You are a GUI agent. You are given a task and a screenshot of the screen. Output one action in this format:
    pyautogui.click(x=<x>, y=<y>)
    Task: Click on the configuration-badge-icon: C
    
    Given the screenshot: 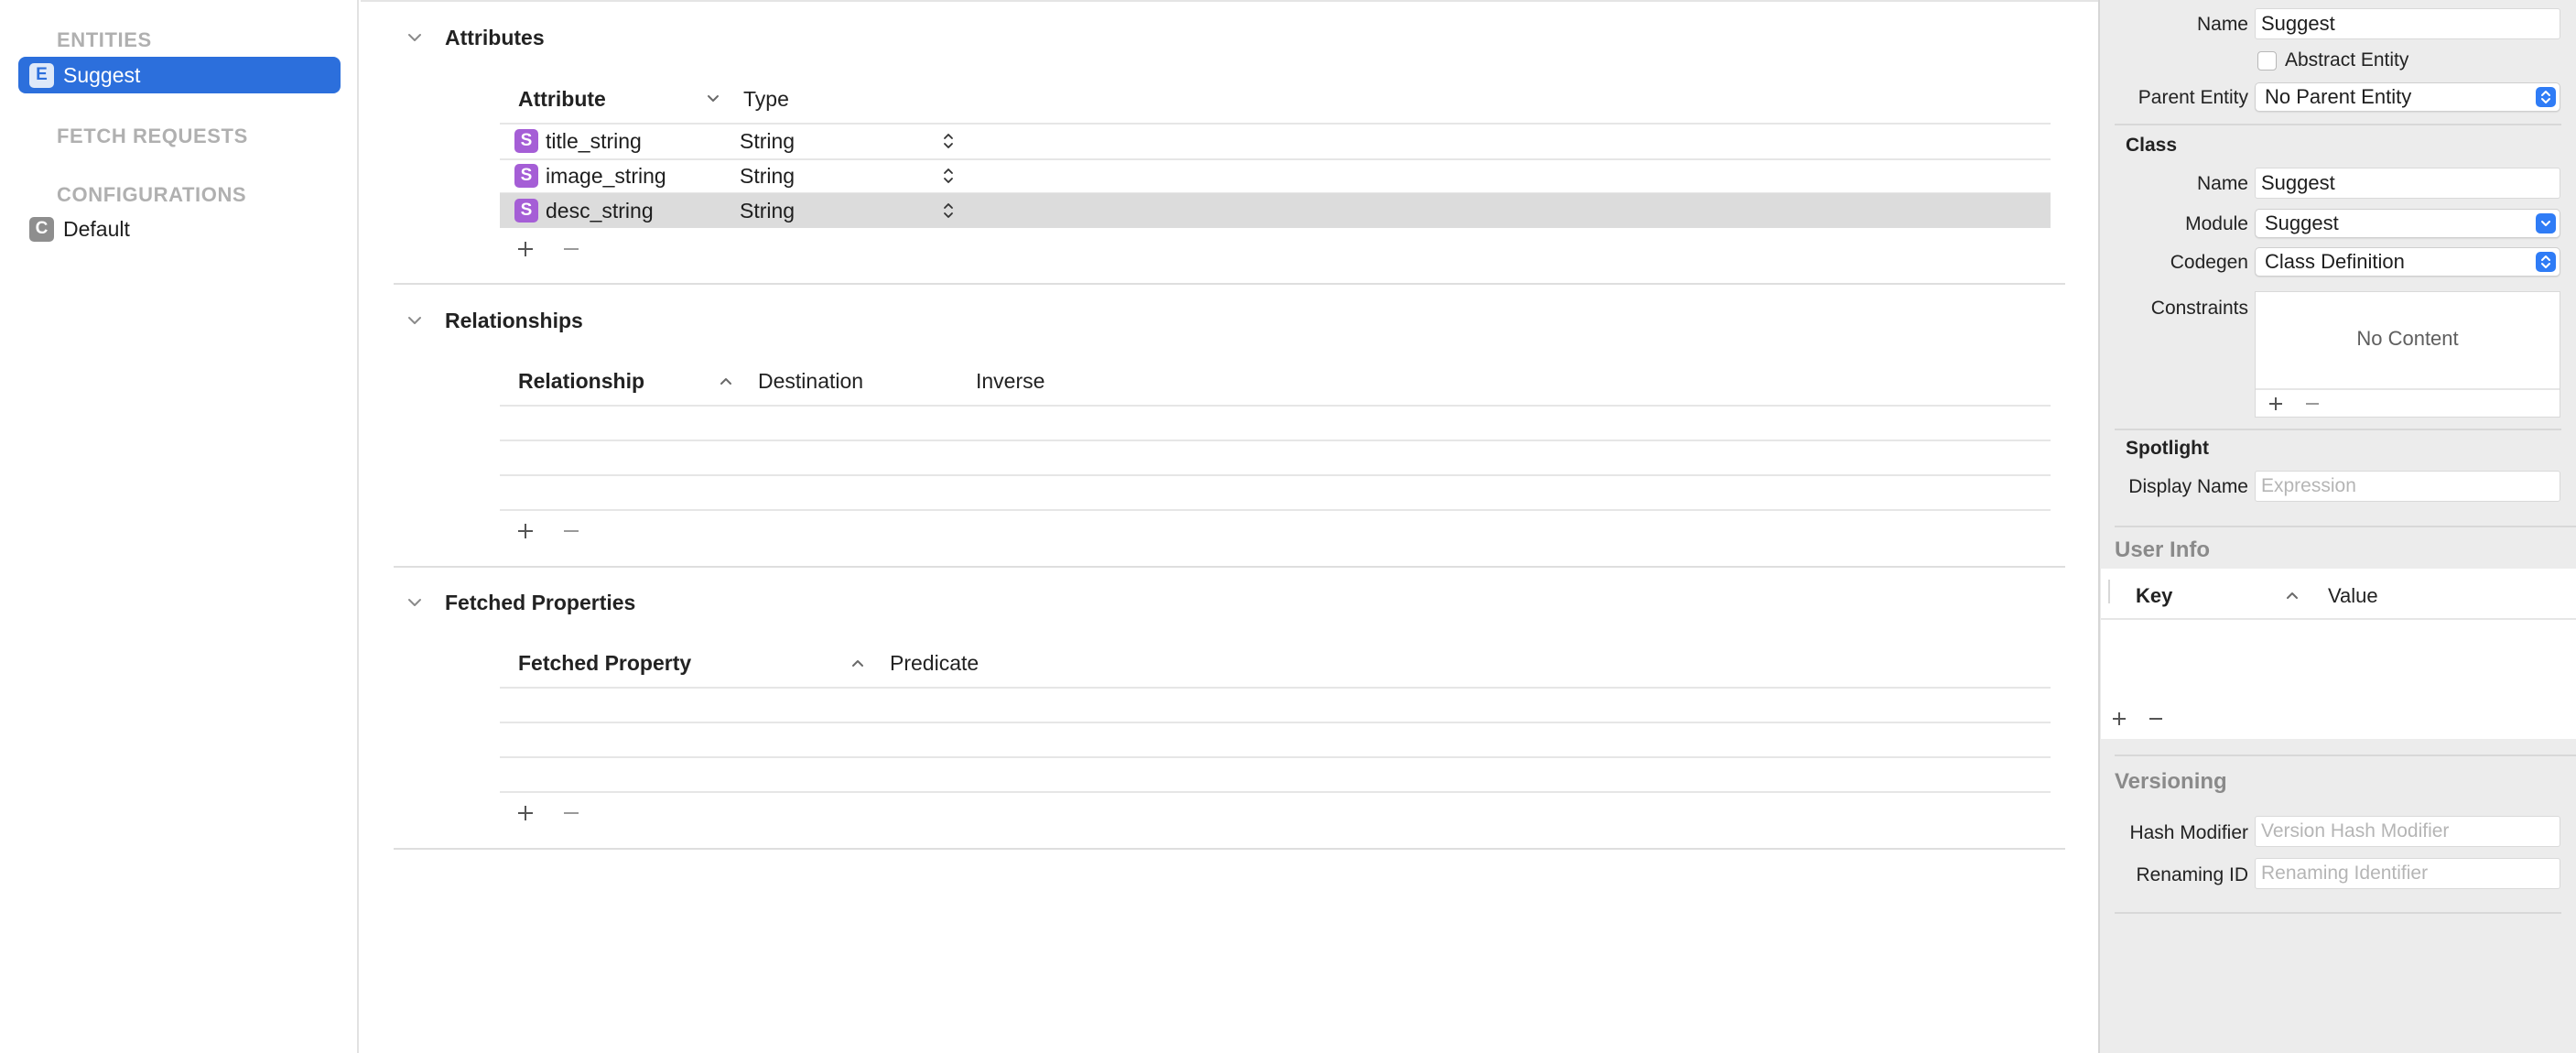 What is the action you would take?
    pyautogui.click(x=42, y=229)
    